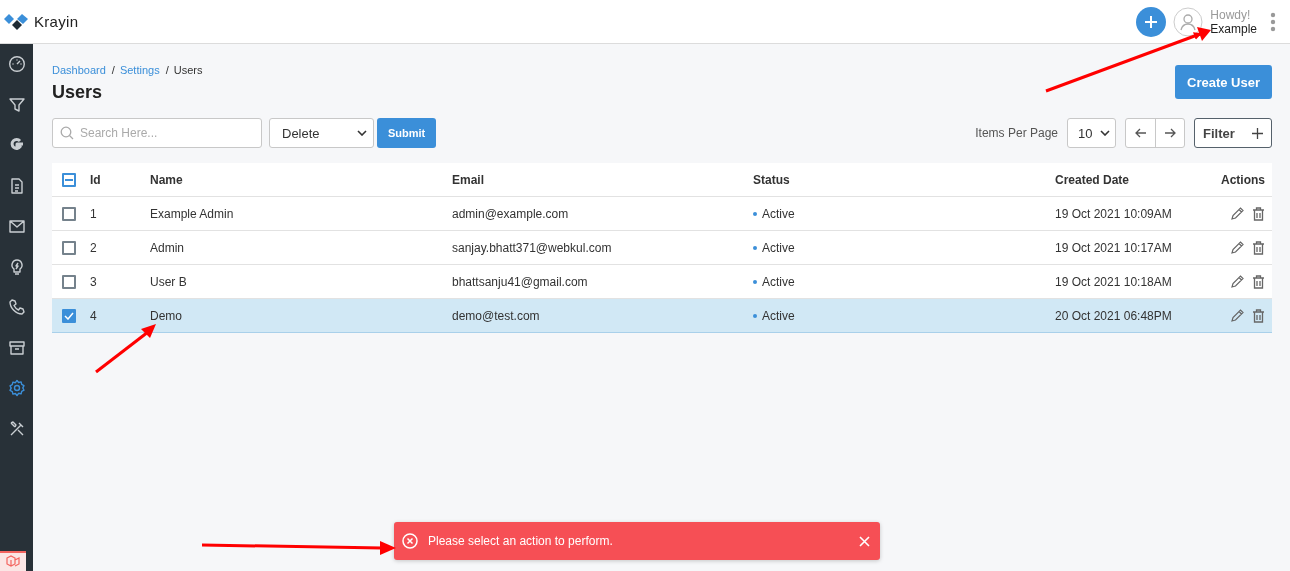  What do you see at coordinates (16, 226) in the screenshot?
I see `mail-icon` at bounding box center [16, 226].